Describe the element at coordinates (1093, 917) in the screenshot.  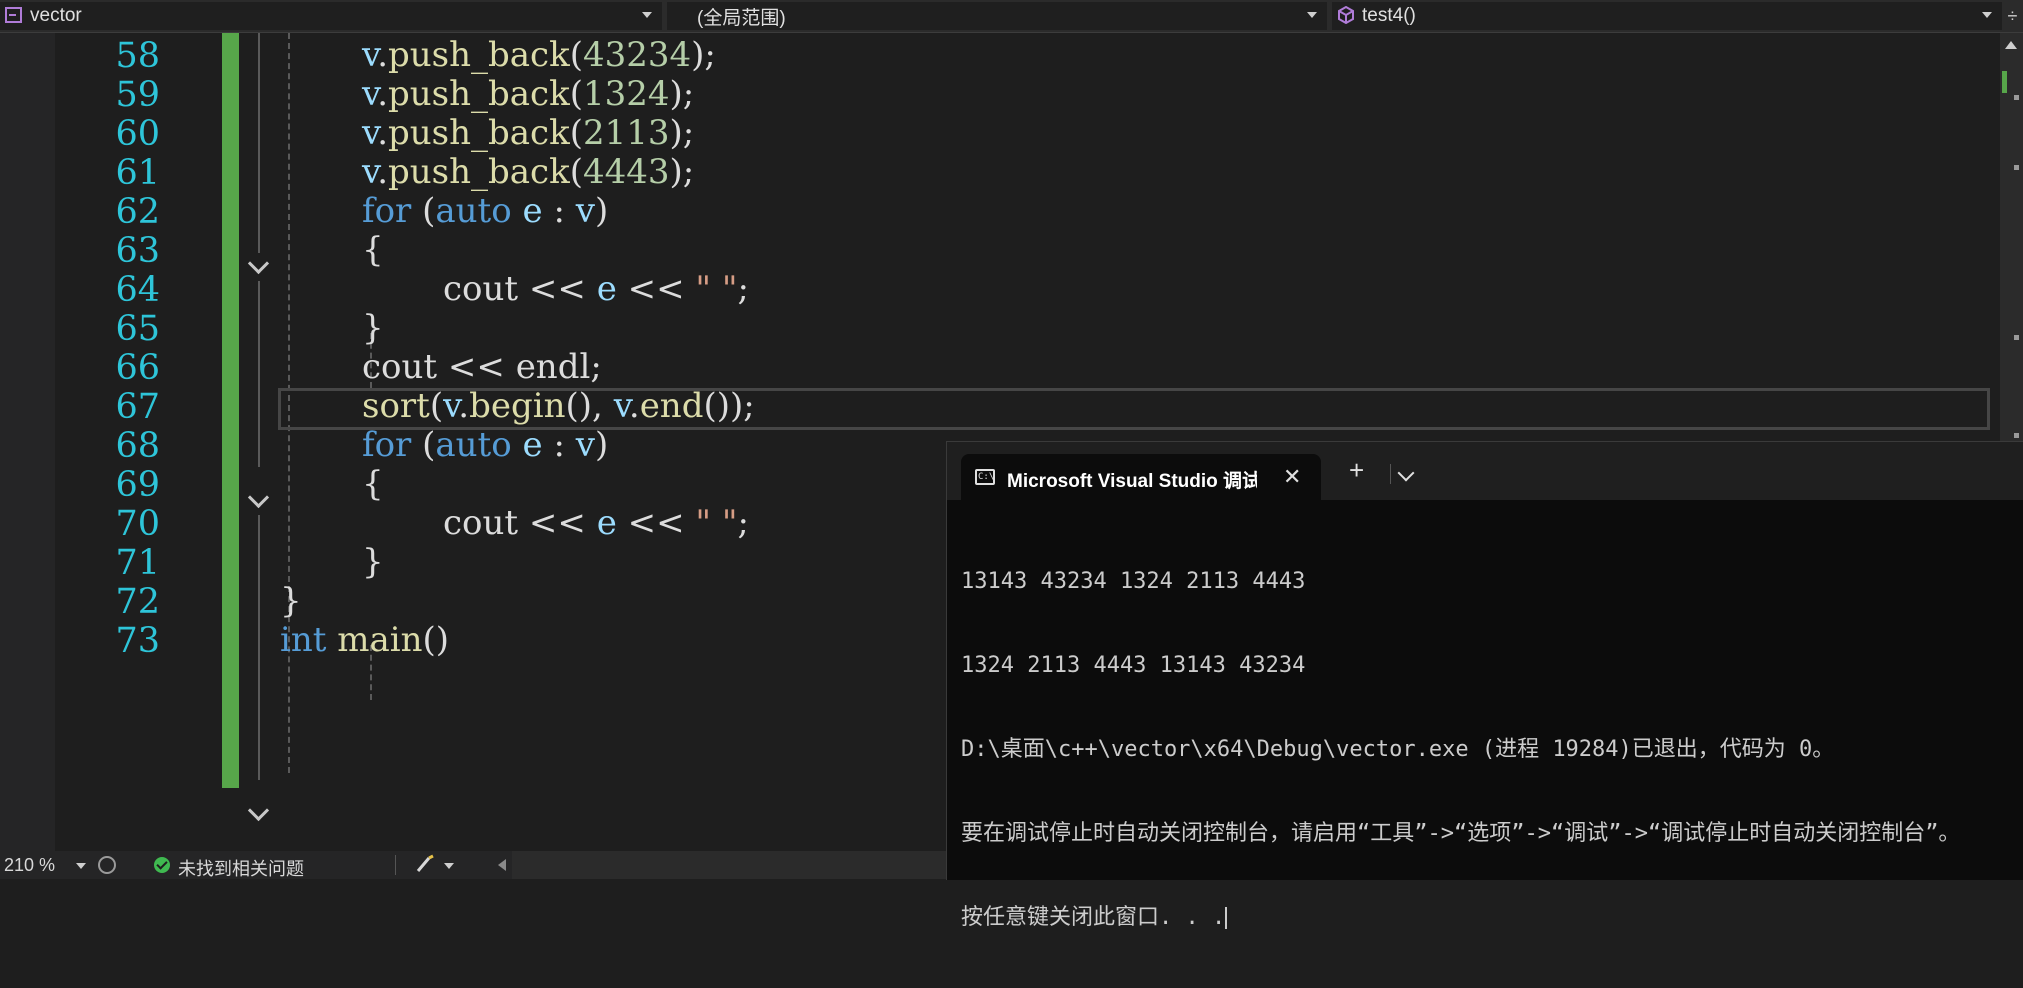
I see `console-prompt-text: 按任意键关闭此窗口. . .` at that location.